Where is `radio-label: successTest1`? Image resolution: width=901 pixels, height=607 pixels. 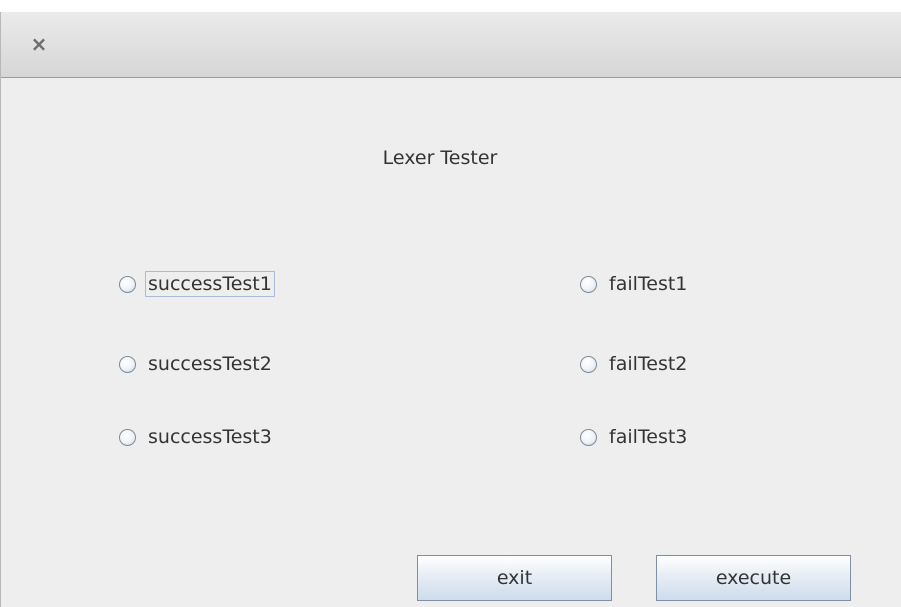 radio-label: successTest1 is located at coordinates (210, 284).